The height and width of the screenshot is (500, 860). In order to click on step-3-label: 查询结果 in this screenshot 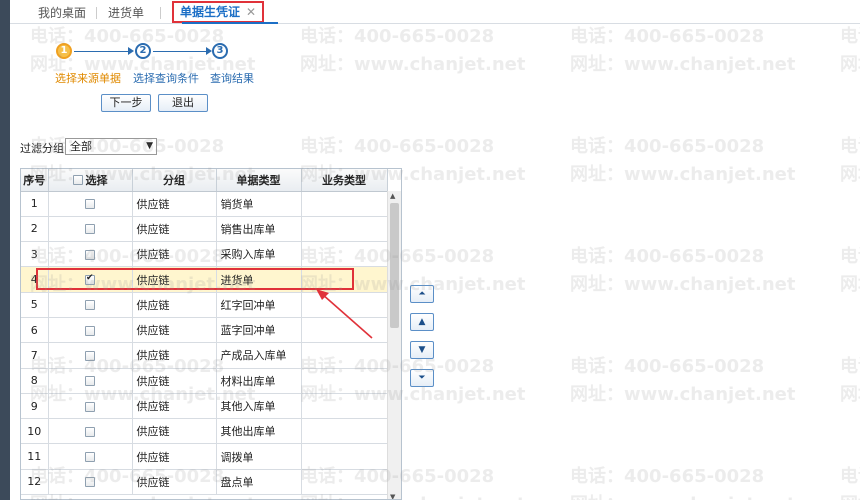, I will do `click(232, 78)`.